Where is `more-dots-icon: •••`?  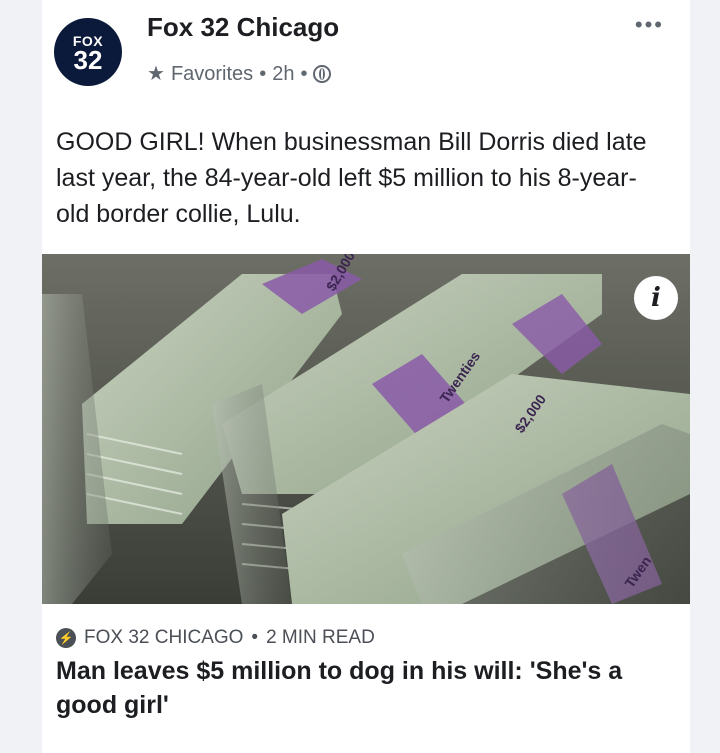
more-dots-icon: ••• is located at coordinates (649, 25).